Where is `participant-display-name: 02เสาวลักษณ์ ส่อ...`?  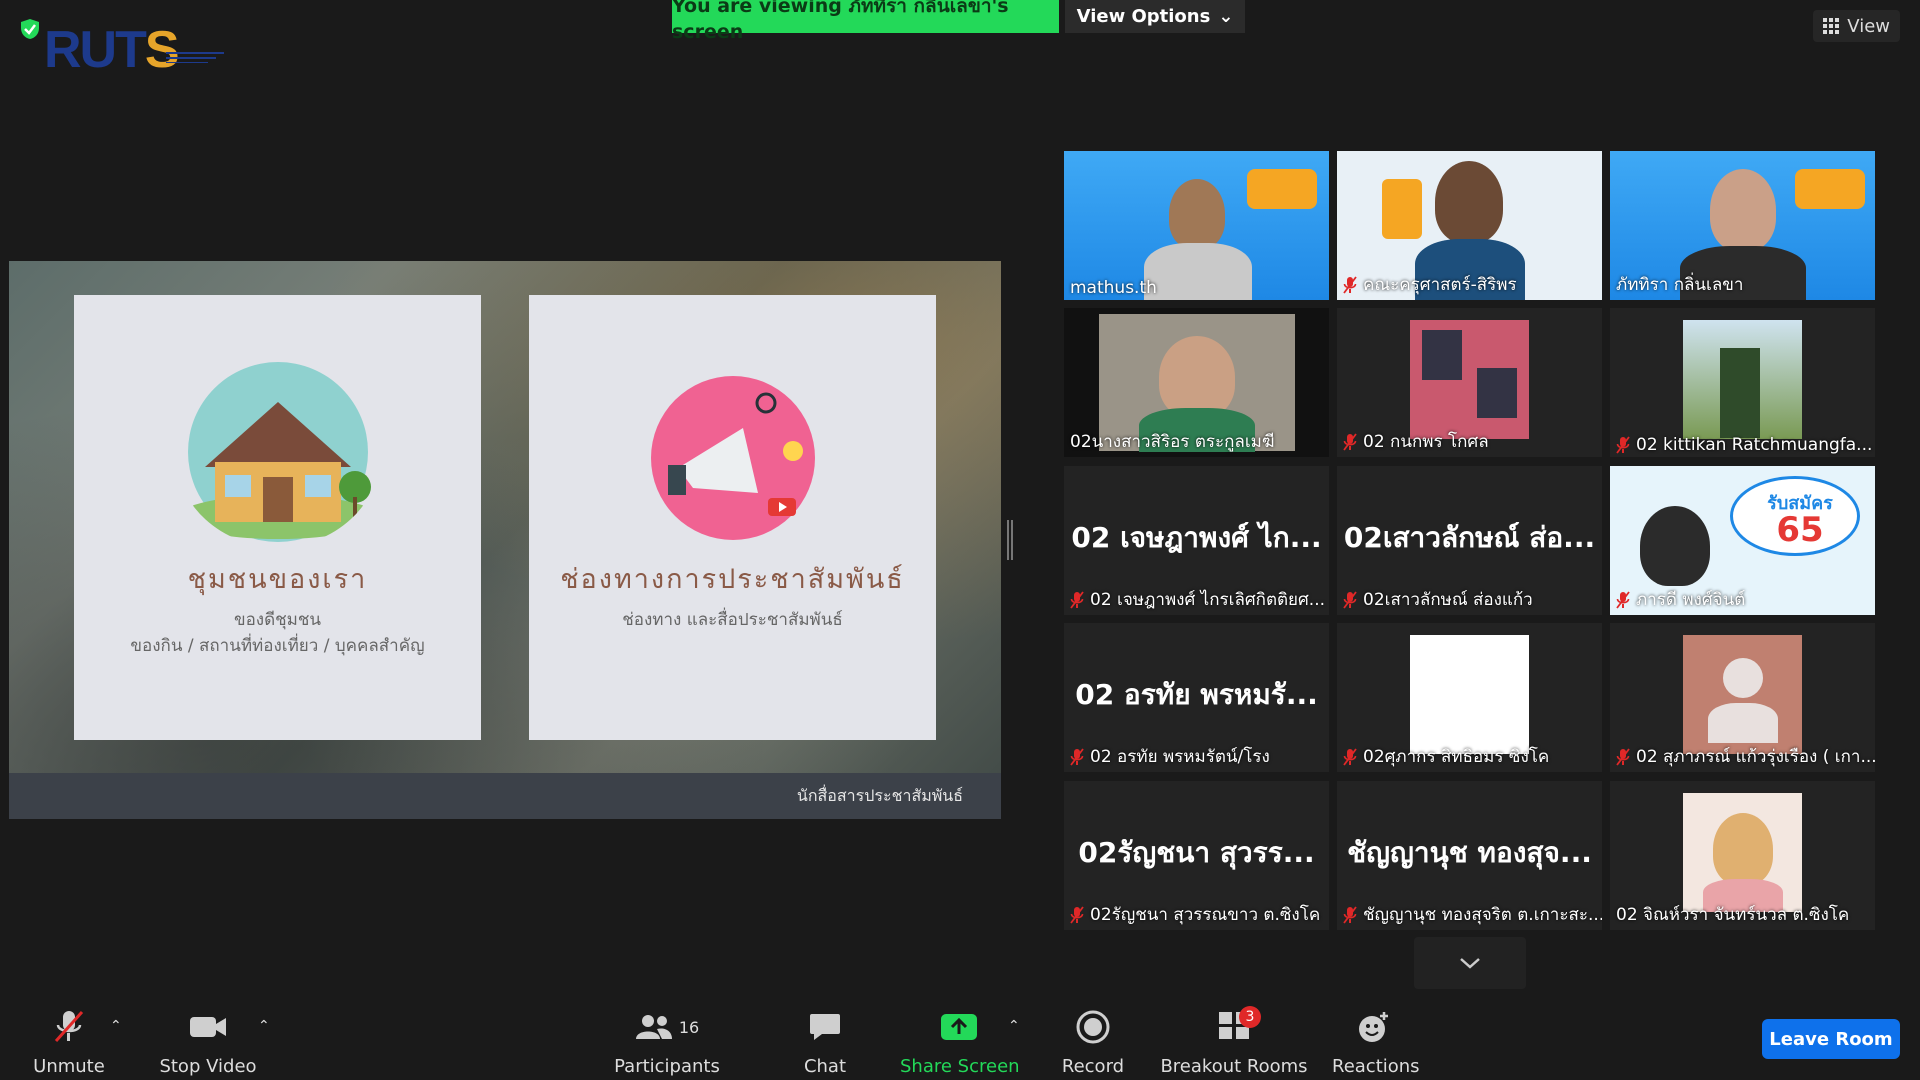 participant-display-name: 02เสาวลักษณ์ ส่อ... is located at coordinates (1469, 537).